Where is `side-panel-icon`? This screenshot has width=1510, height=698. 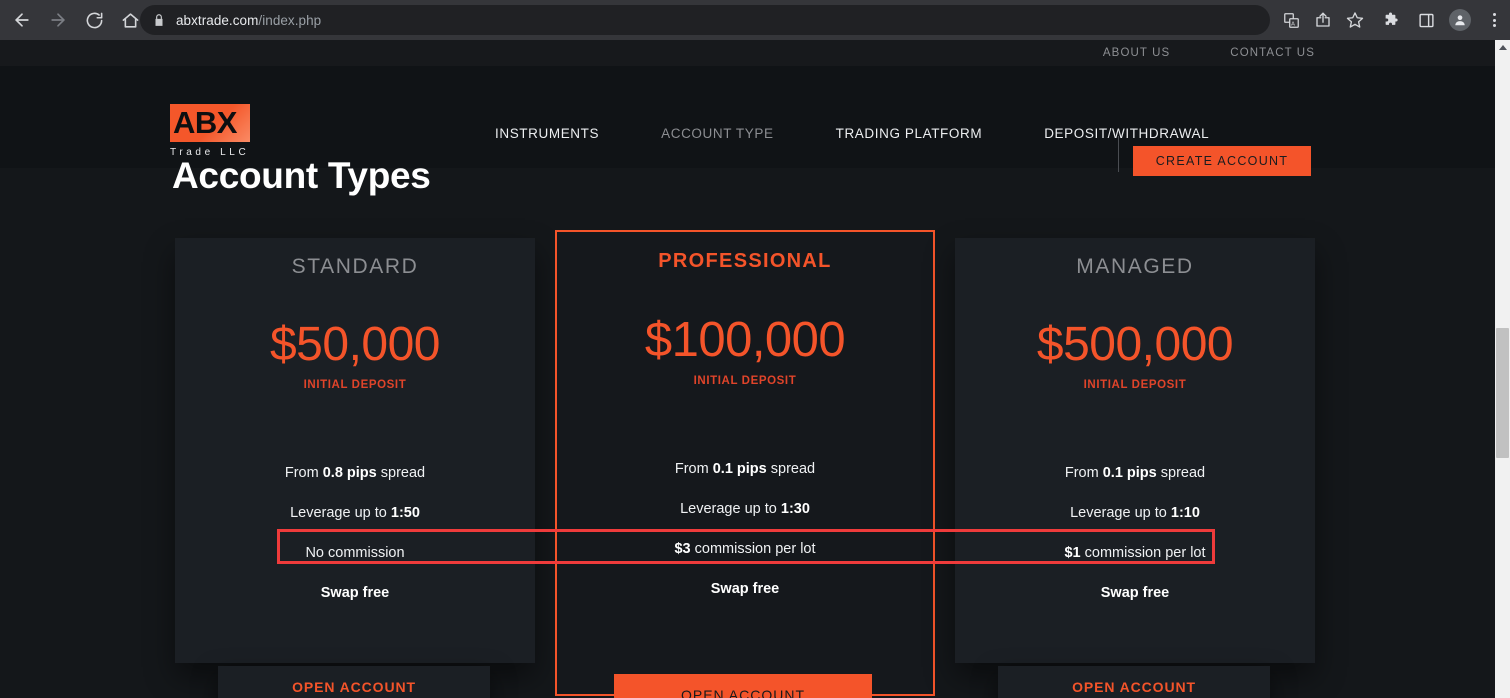
side-panel-icon is located at coordinates (1426, 20).